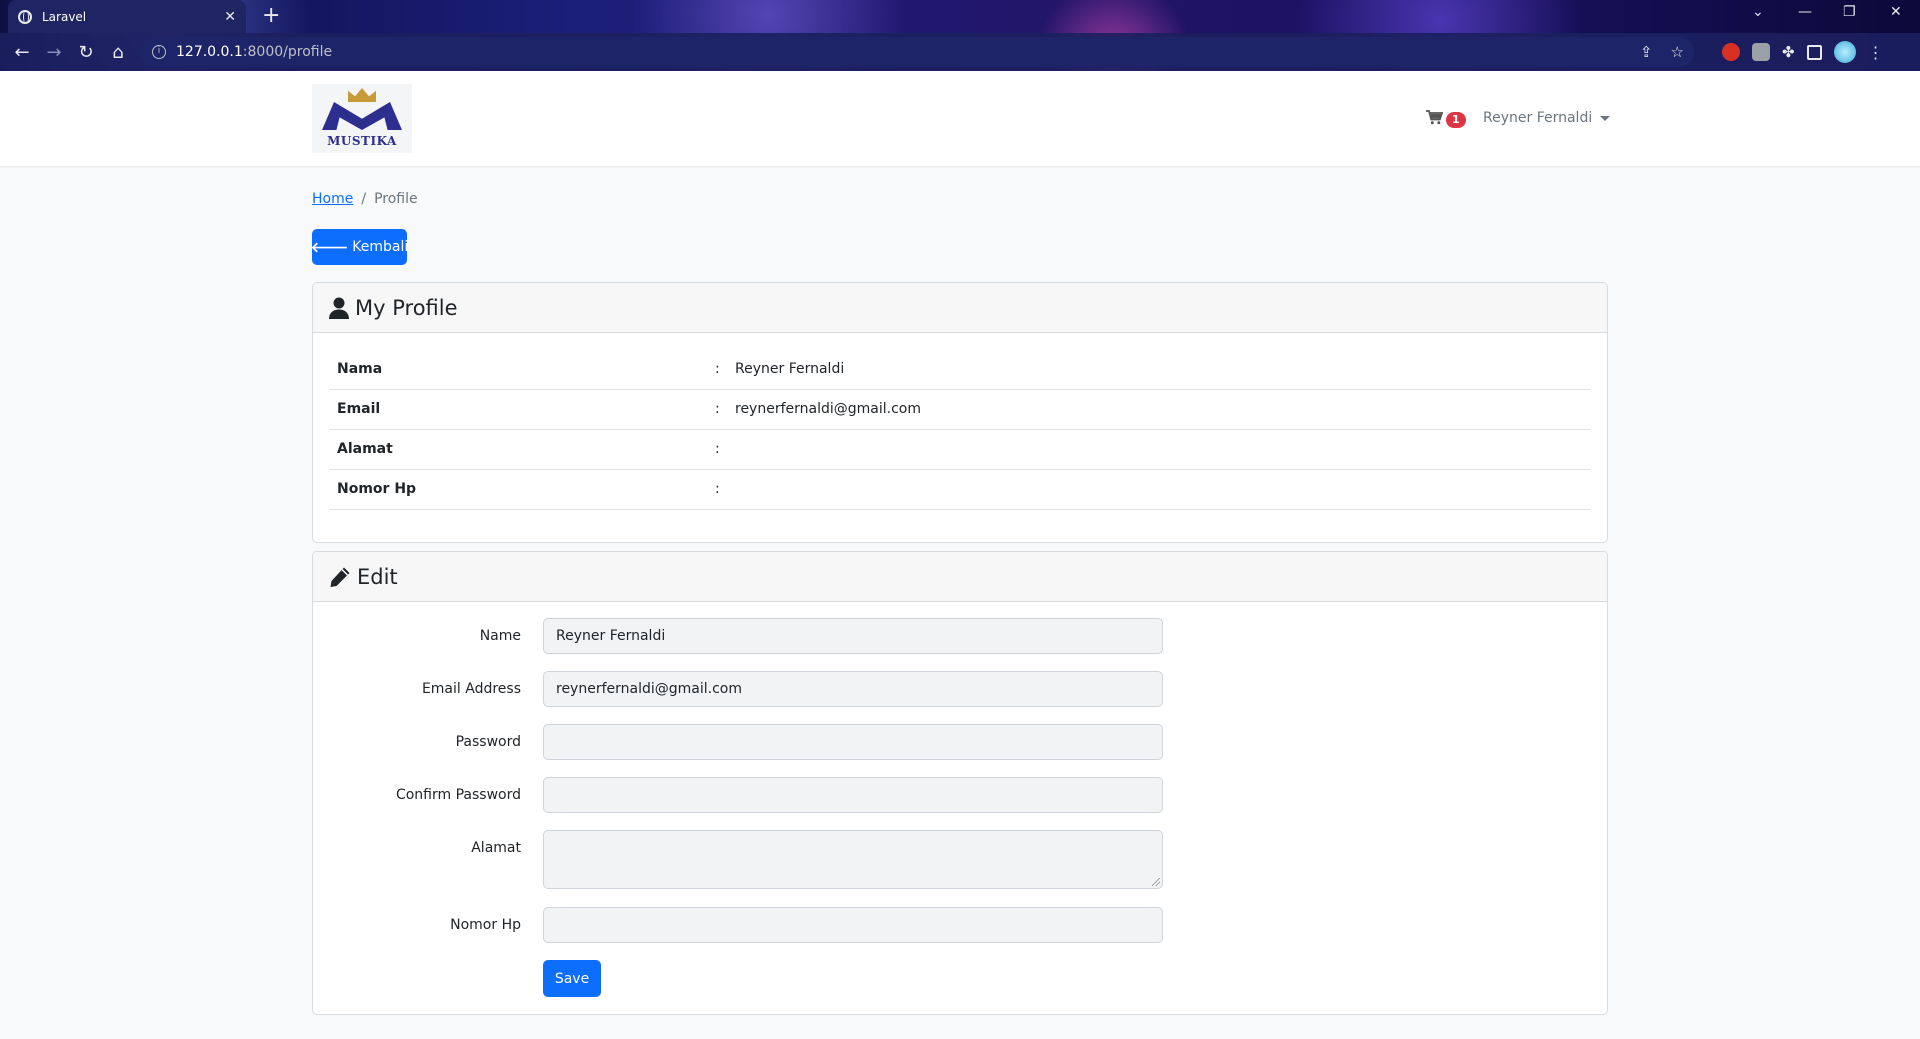 The height and width of the screenshot is (1039, 1920). Describe the element at coordinates (362, 95) in the screenshot. I see `crown-icon` at that location.